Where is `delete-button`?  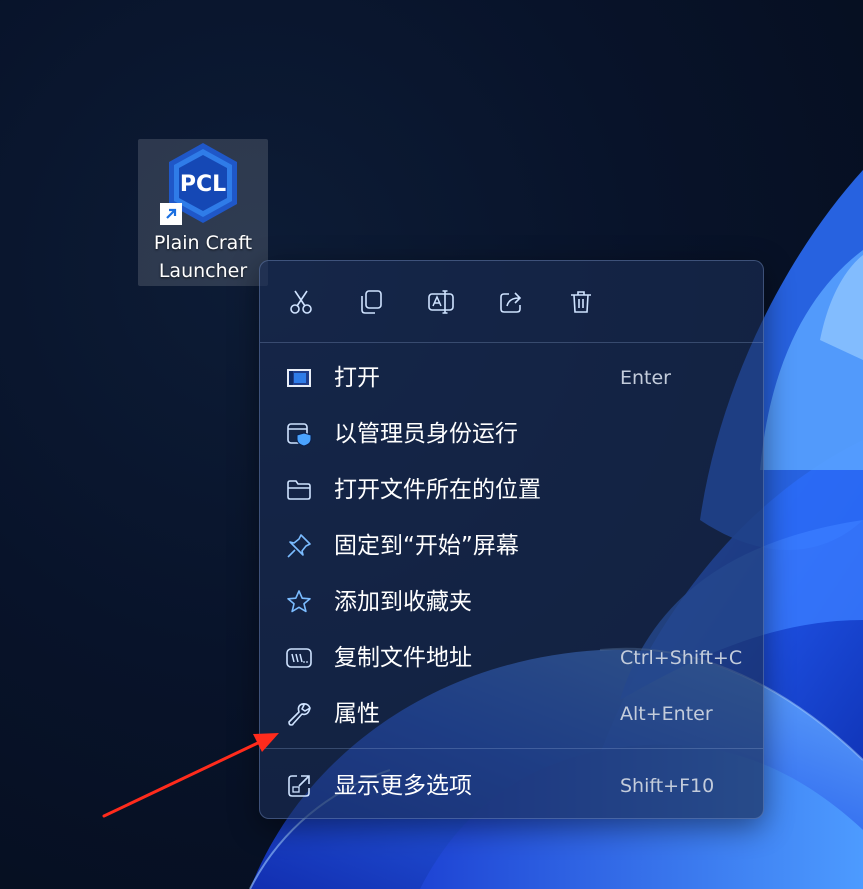 delete-button is located at coordinates (581, 302).